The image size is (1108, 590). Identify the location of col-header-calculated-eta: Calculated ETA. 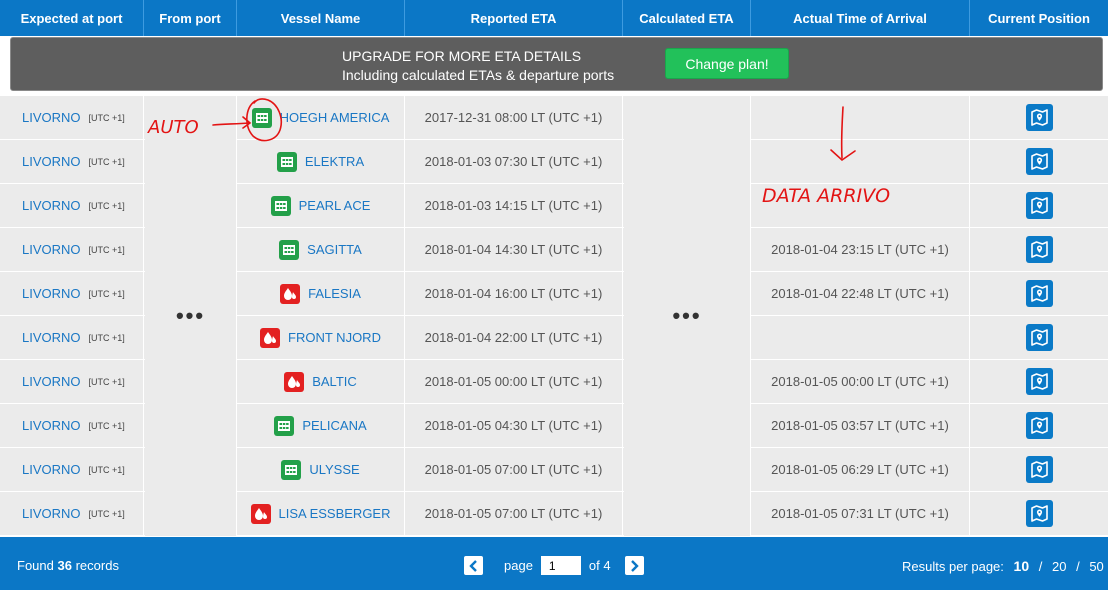
(687, 18).